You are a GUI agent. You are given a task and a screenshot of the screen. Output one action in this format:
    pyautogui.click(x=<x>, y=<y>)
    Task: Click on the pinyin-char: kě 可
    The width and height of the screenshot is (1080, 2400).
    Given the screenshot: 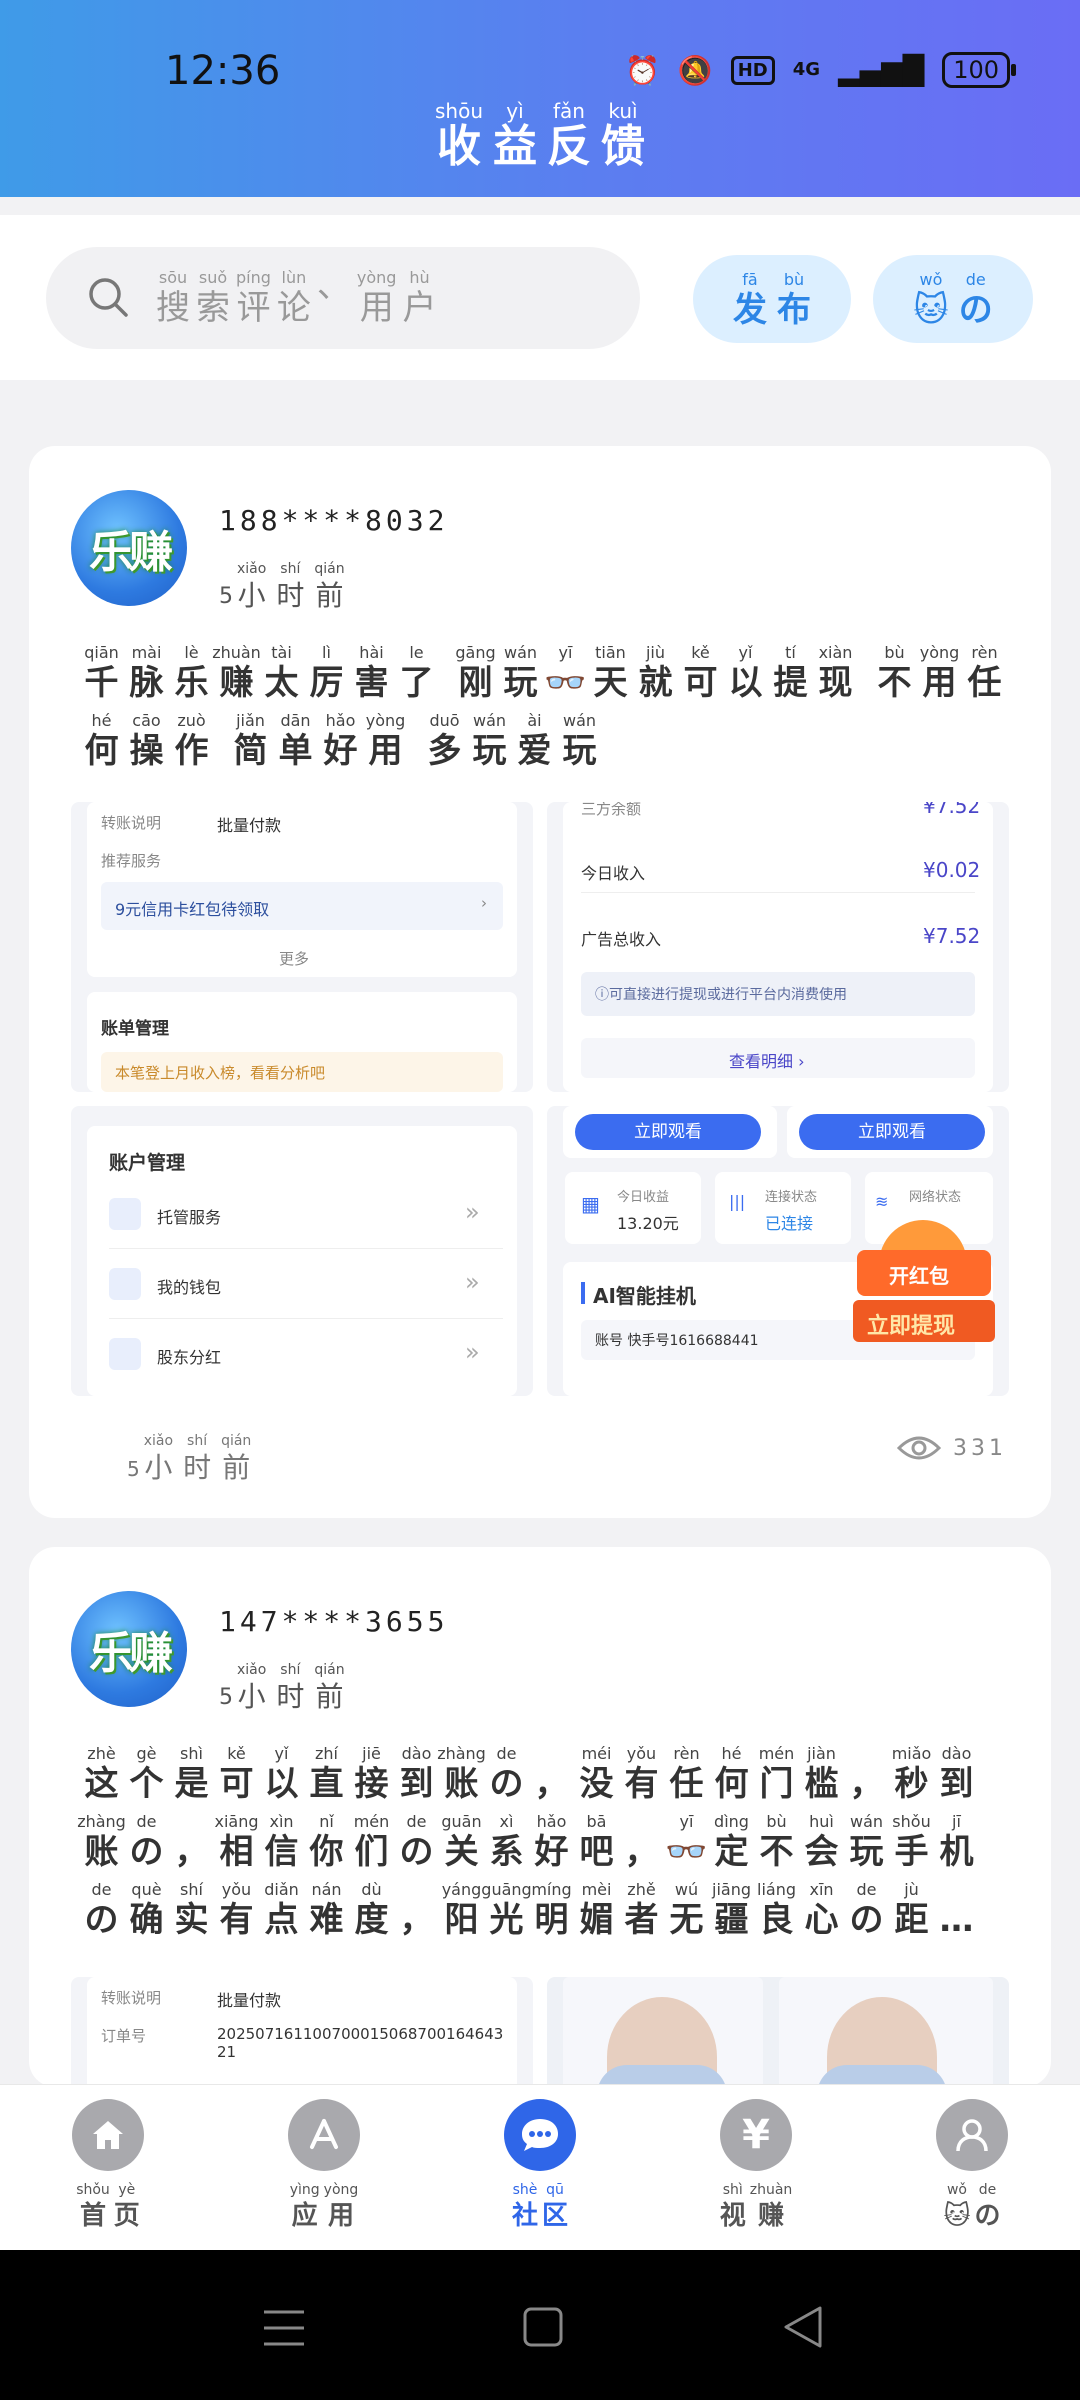 What is the action you would take?
    pyautogui.click(x=700, y=673)
    